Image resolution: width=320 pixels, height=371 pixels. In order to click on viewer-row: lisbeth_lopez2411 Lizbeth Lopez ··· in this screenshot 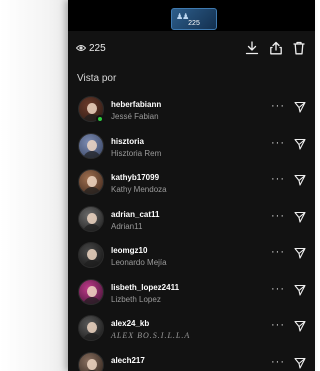, I will do `click(191, 294)`.